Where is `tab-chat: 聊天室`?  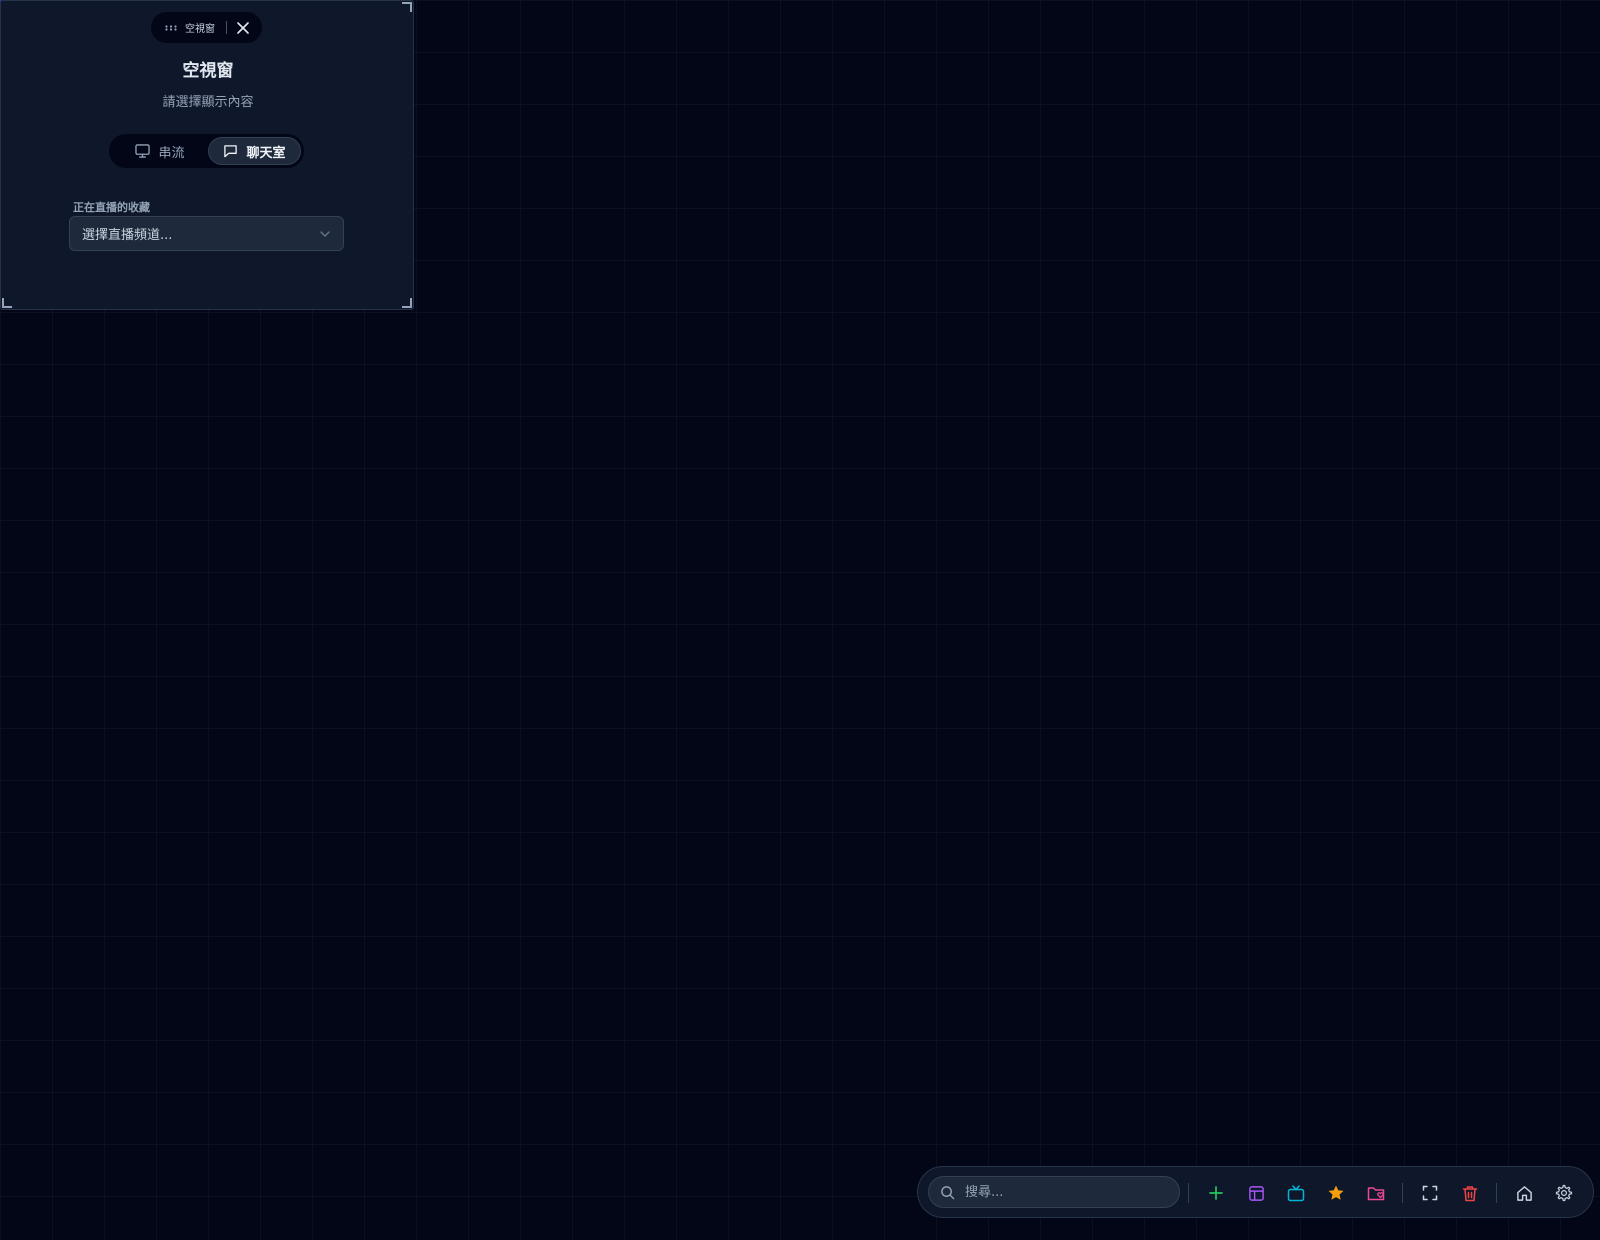
tab-chat: 聊天室 is located at coordinates (254, 151).